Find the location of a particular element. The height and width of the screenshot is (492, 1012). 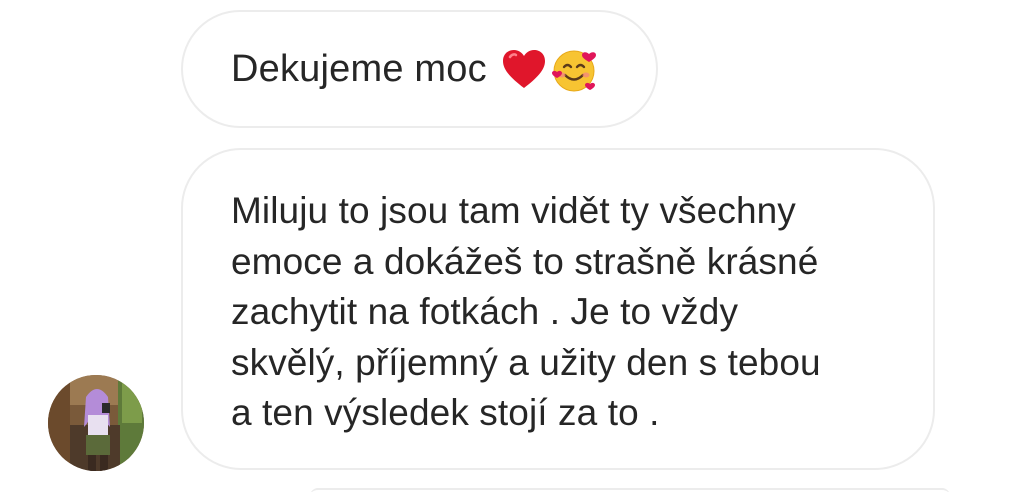

message-line: a ten výsledek stojí za to . is located at coordinates (445, 412).